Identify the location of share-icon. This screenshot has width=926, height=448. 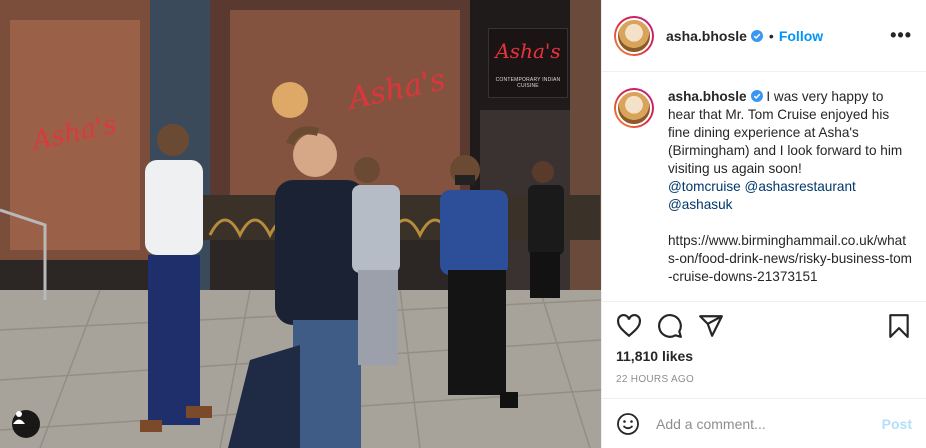
(711, 326).